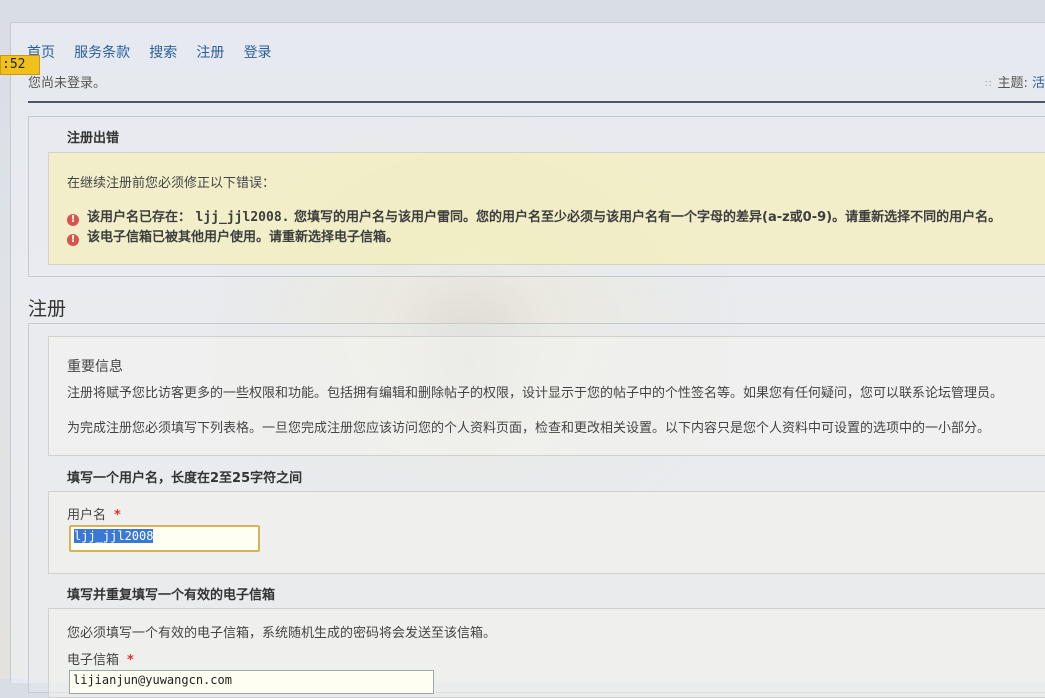 Image resolution: width=1045 pixels, height=698 pixels. What do you see at coordinates (164, 538) in the screenshot?
I see `username-input: ljj_jjl2008` at bounding box center [164, 538].